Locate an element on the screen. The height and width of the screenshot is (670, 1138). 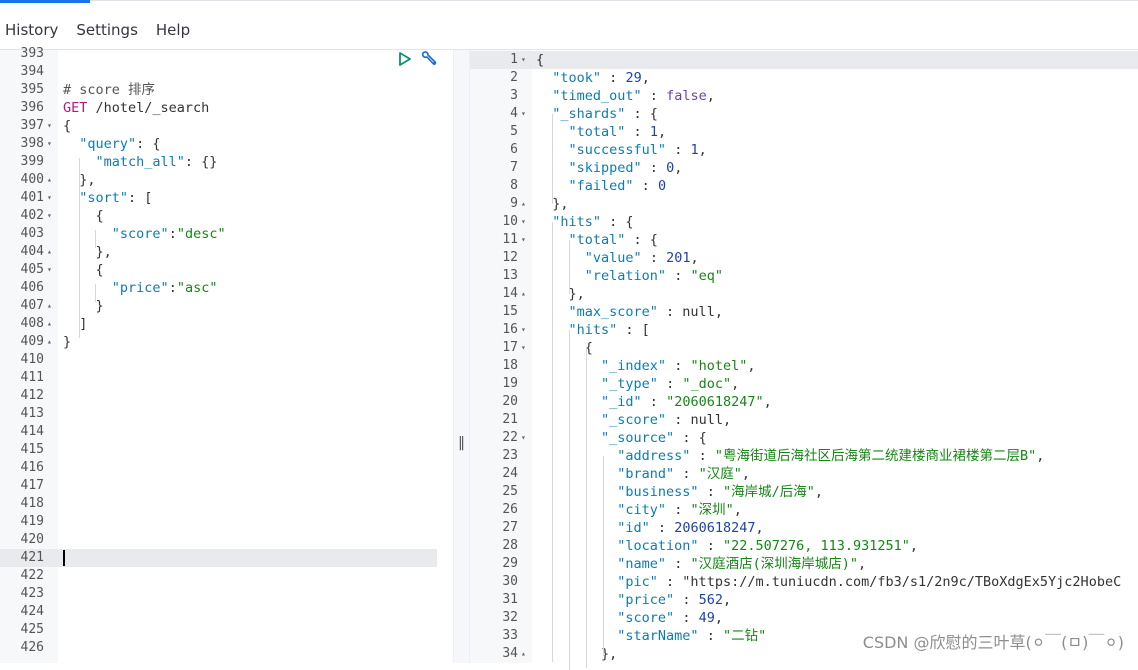
code-text: "_source" : { is located at coordinates (654, 438).